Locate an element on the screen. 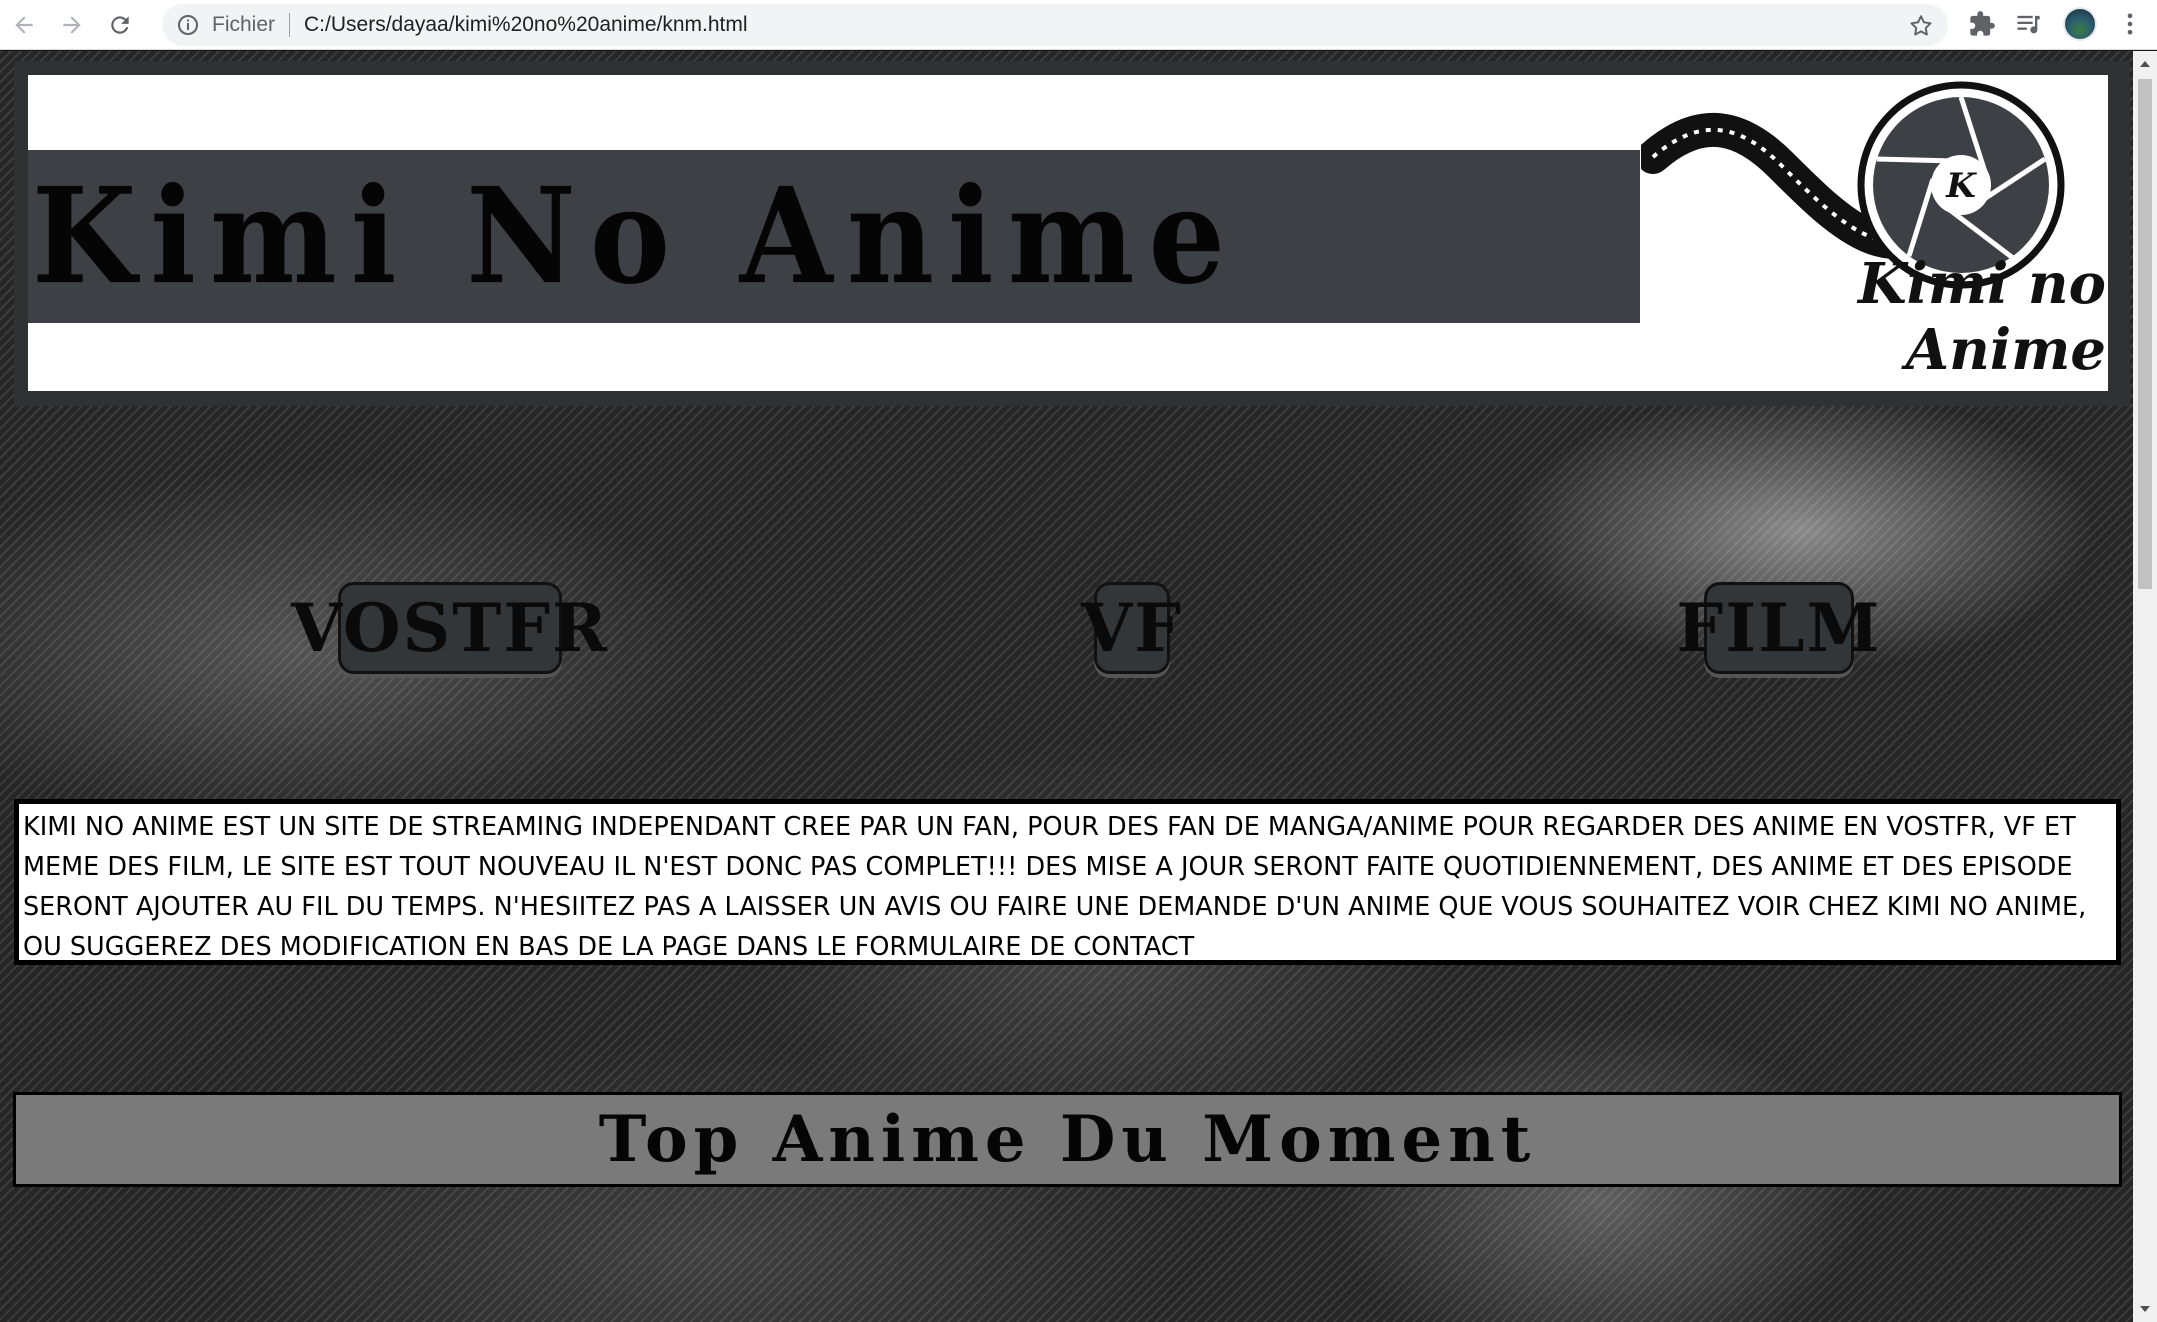 The image size is (2157, 1322). scheme-label: Fichier is located at coordinates (244, 24).